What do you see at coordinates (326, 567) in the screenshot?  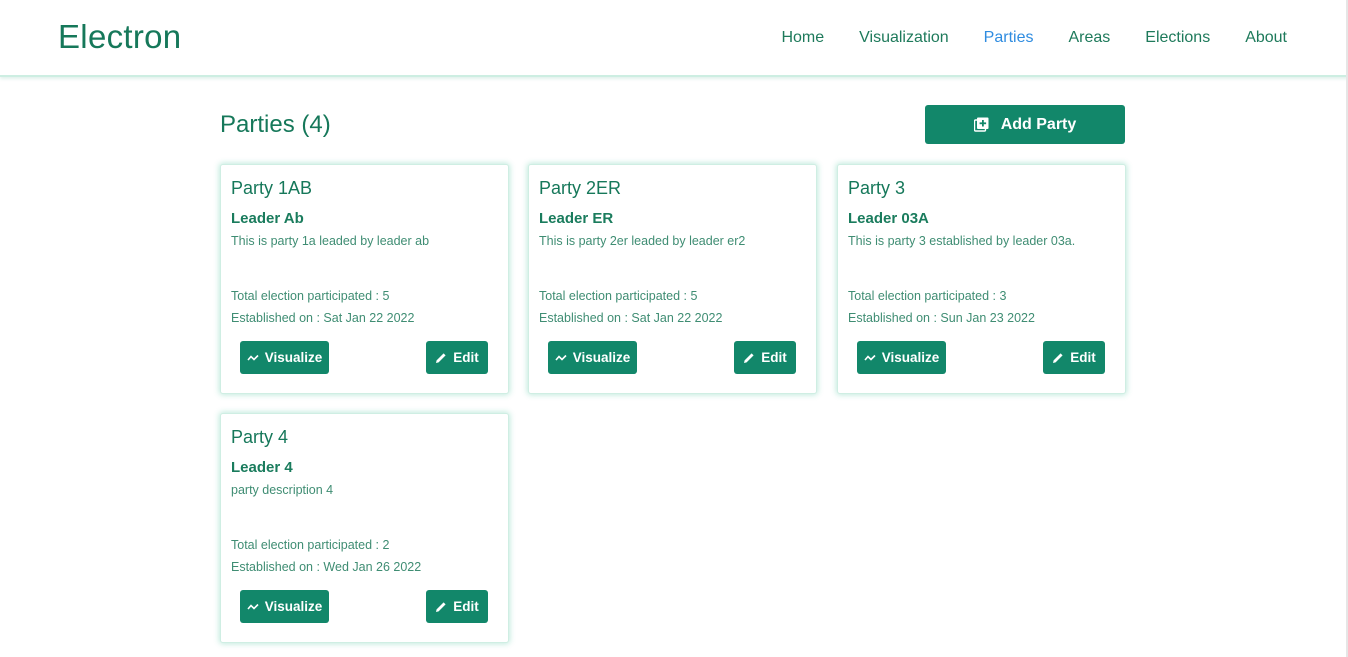 I see `party-established: Established on : Wed Jan 26 2022` at bounding box center [326, 567].